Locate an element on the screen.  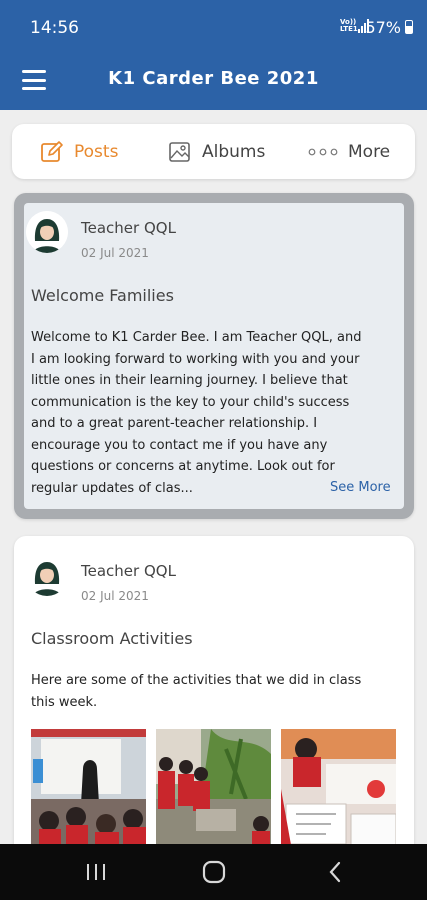
tab-albums: Albums is located at coordinates (216, 151).